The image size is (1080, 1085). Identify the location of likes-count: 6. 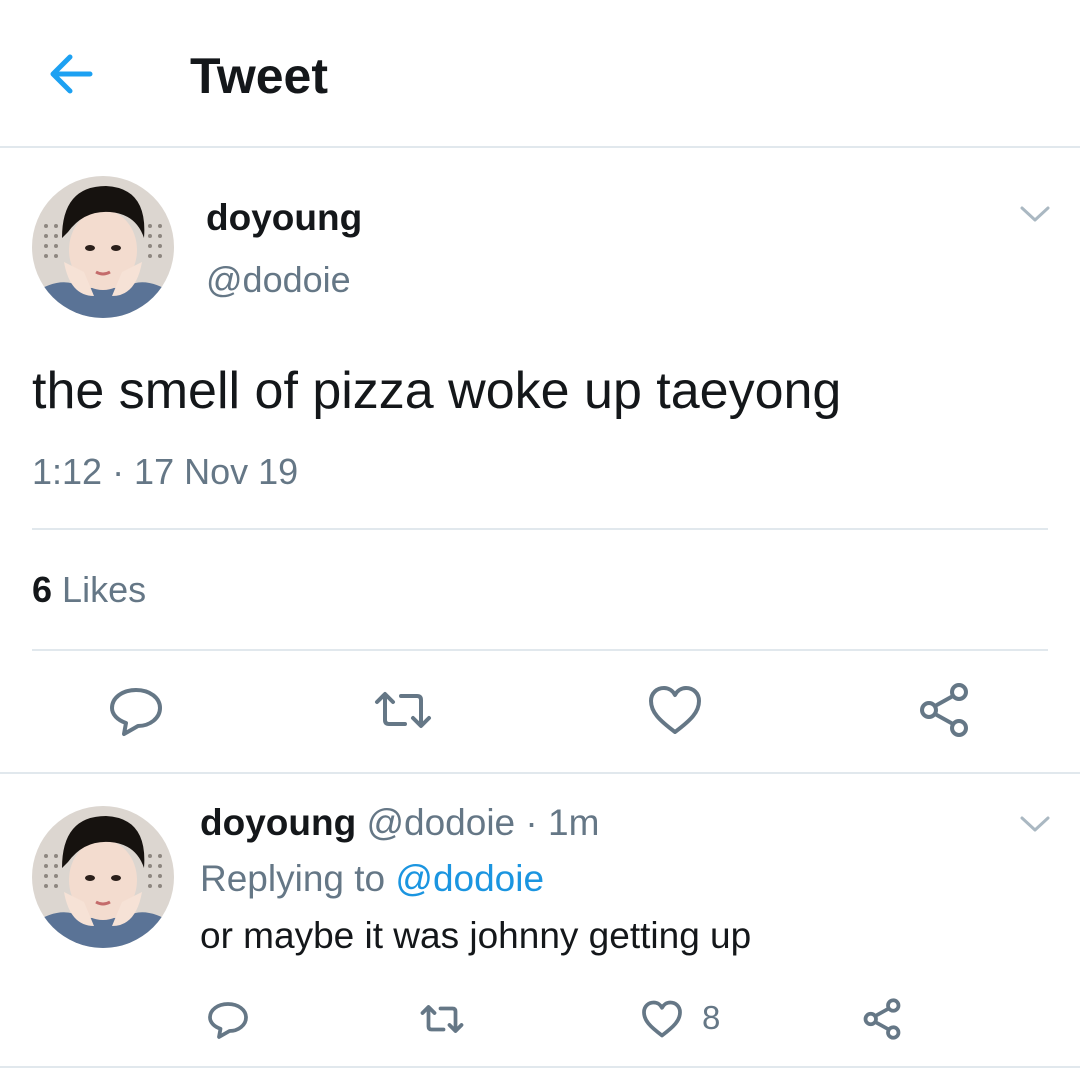
(42, 589).